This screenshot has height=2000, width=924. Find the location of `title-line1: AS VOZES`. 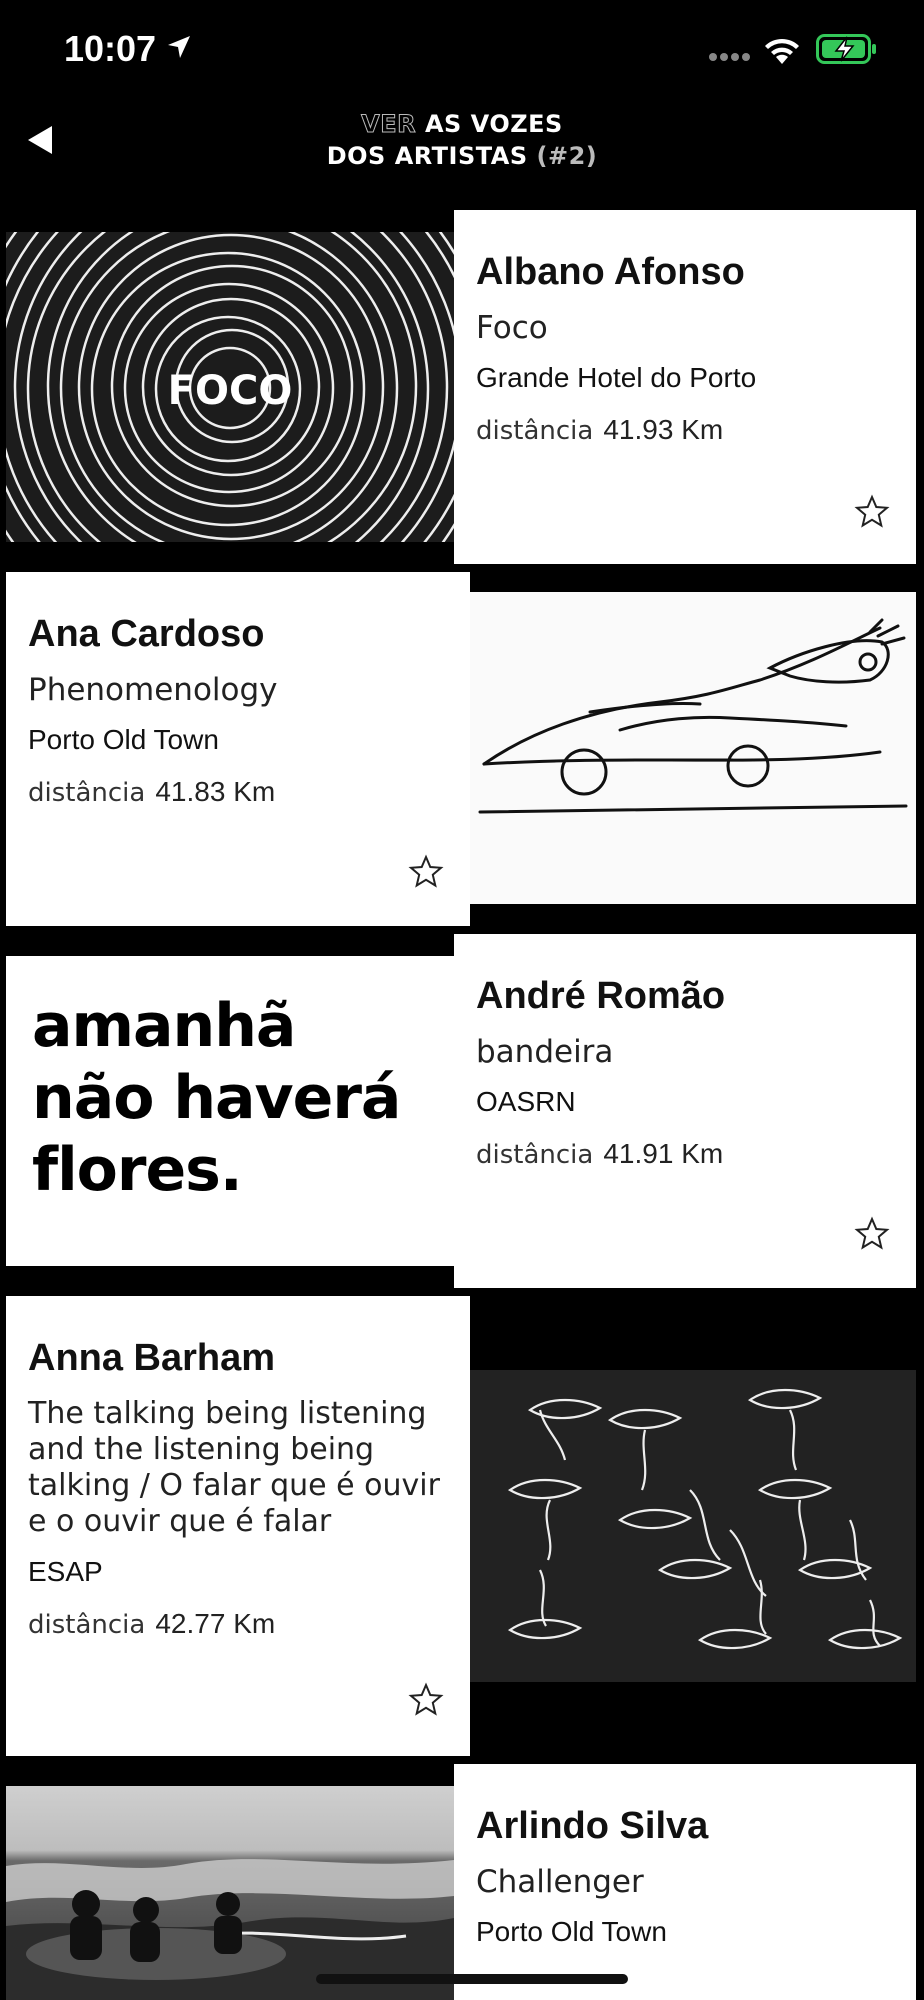

title-line1: AS VOZES is located at coordinates (489, 124).